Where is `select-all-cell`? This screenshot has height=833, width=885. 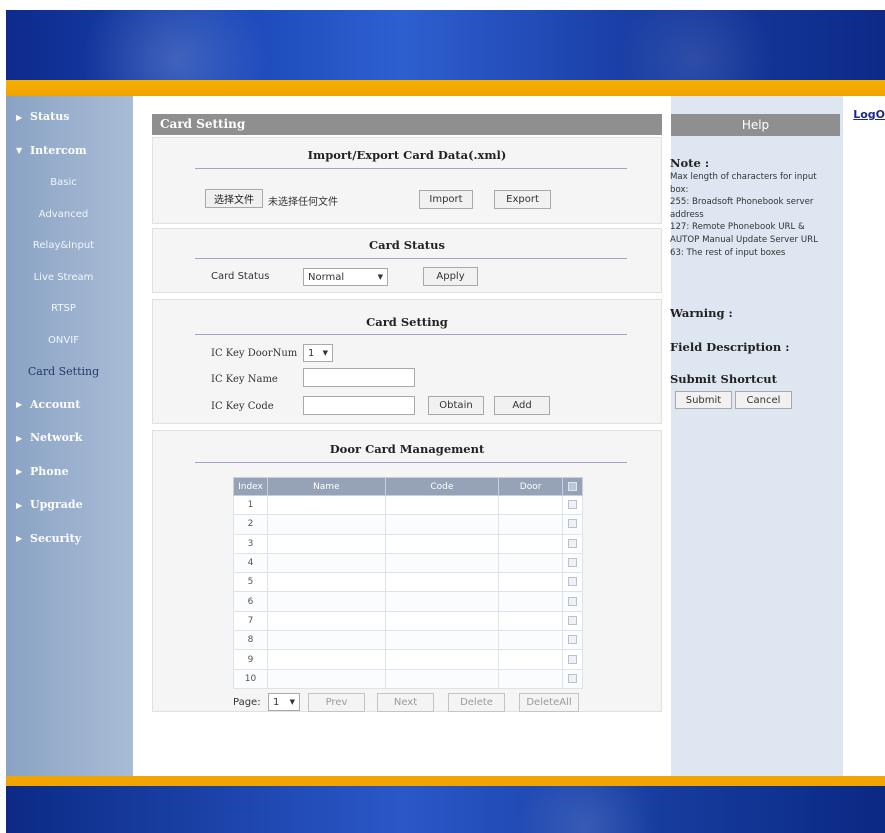 select-all-cell is located at coordinates (572, 486).